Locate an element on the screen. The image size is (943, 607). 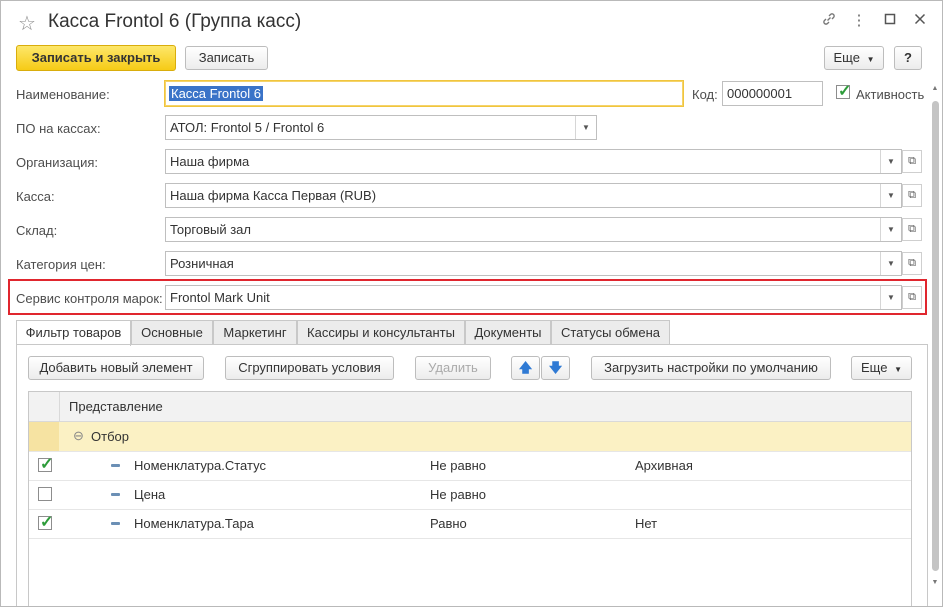
tab-main: Основные is located at coordinates (172, 332).